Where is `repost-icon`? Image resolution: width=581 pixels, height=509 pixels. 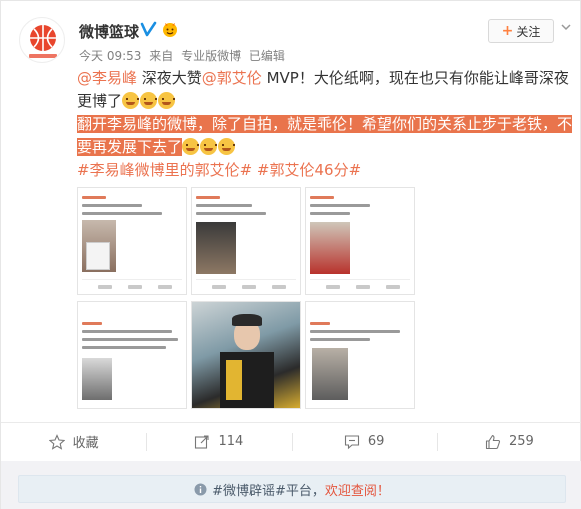
repost-icon is located at coordinates (202, 441).